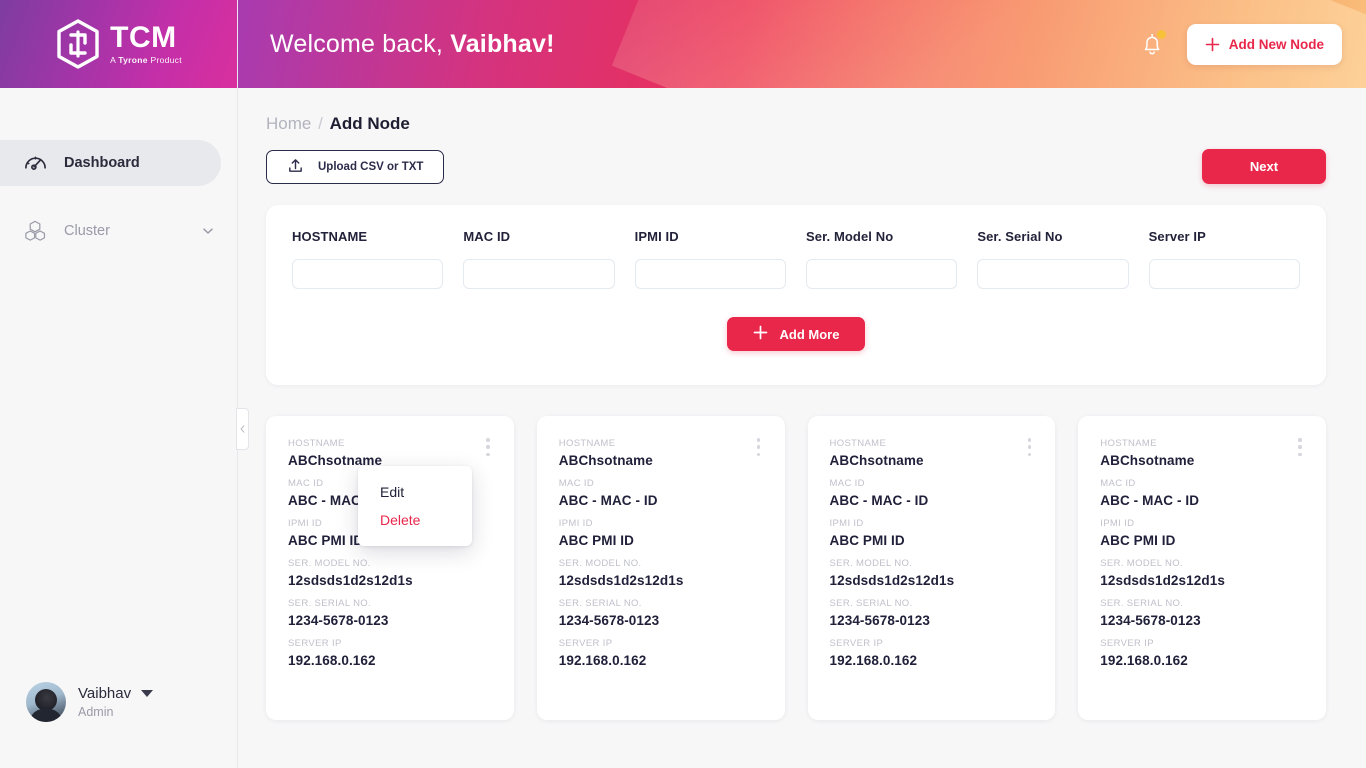  I want to click on card-field: SERVER IP 192.168.0.162, so click(932, 653).